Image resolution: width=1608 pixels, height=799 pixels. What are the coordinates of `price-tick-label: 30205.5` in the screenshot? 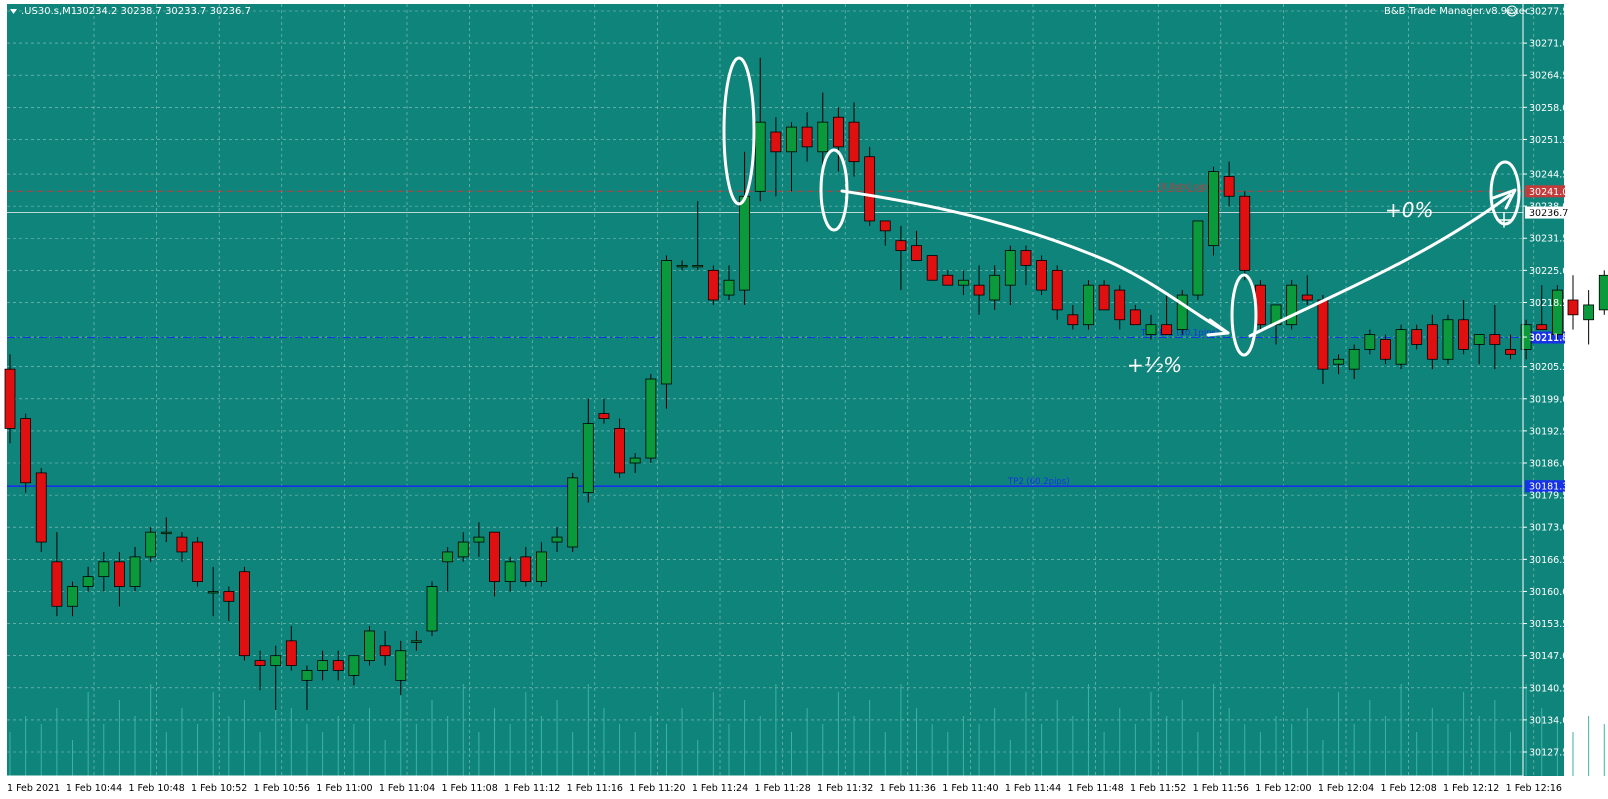 It's located at (1548, 367).